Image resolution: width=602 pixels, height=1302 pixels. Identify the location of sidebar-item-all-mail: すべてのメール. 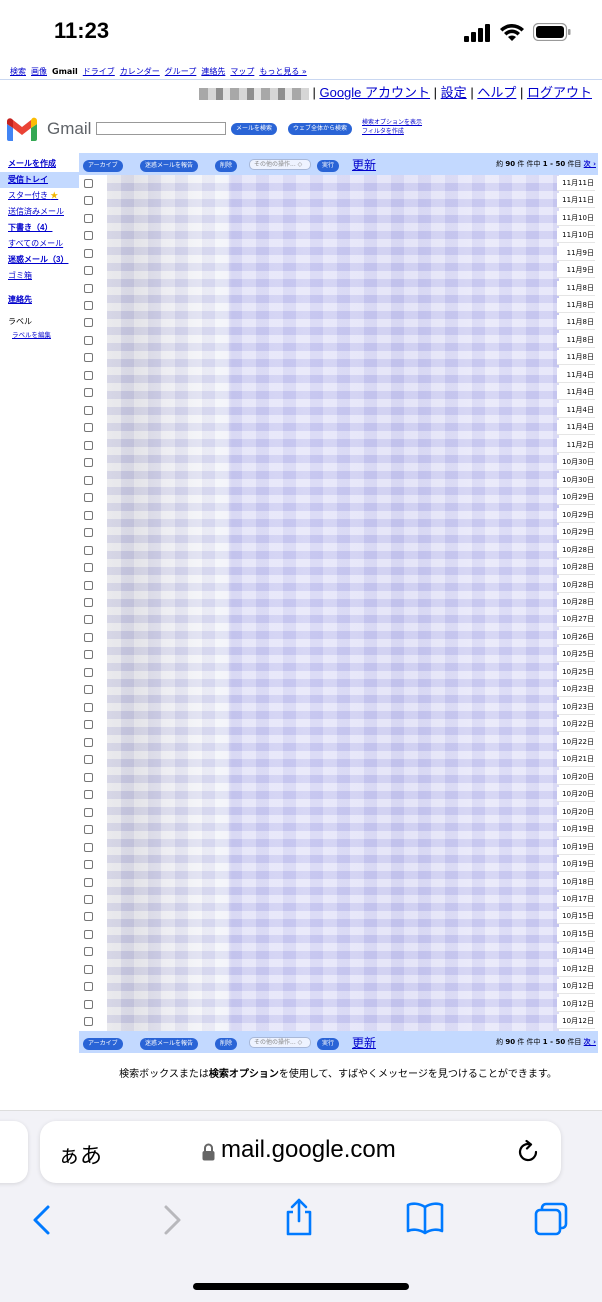
(43, 244).